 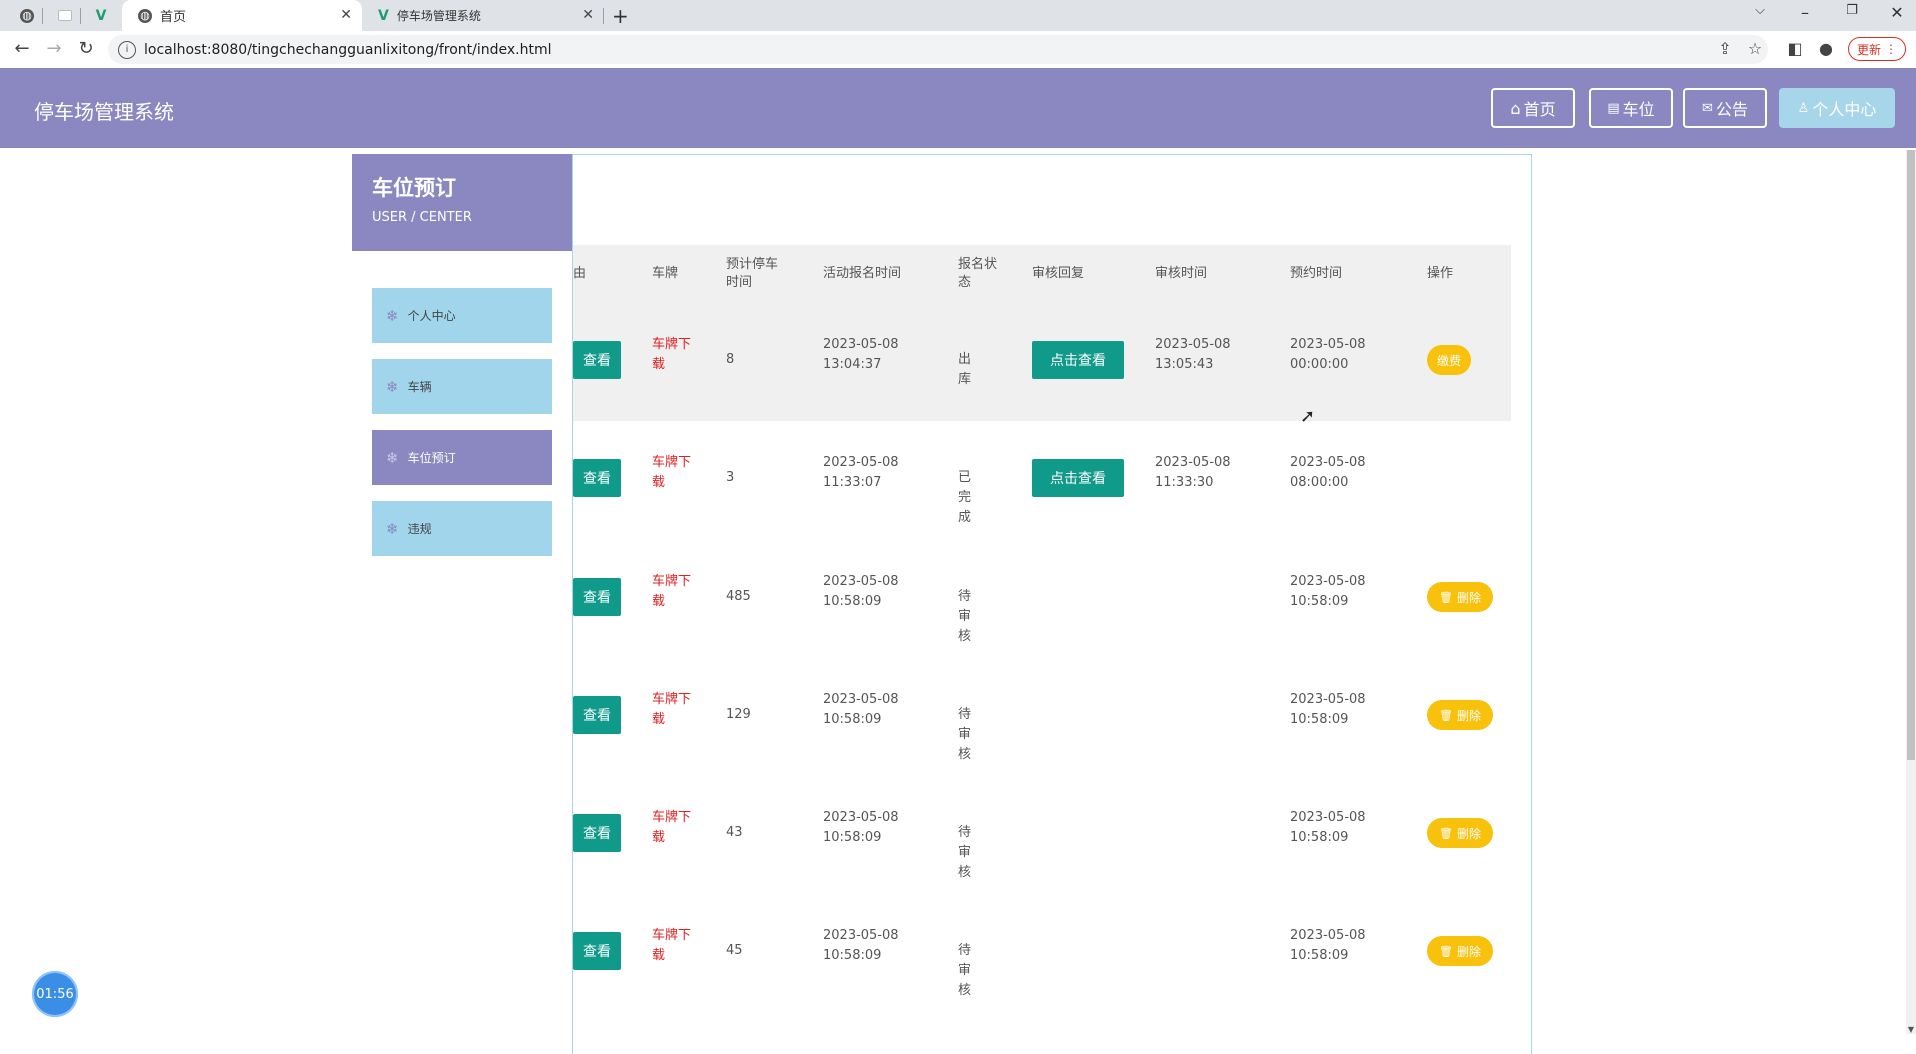 I want to click on home-icon: ⌂, so click(x=1515, y=108).